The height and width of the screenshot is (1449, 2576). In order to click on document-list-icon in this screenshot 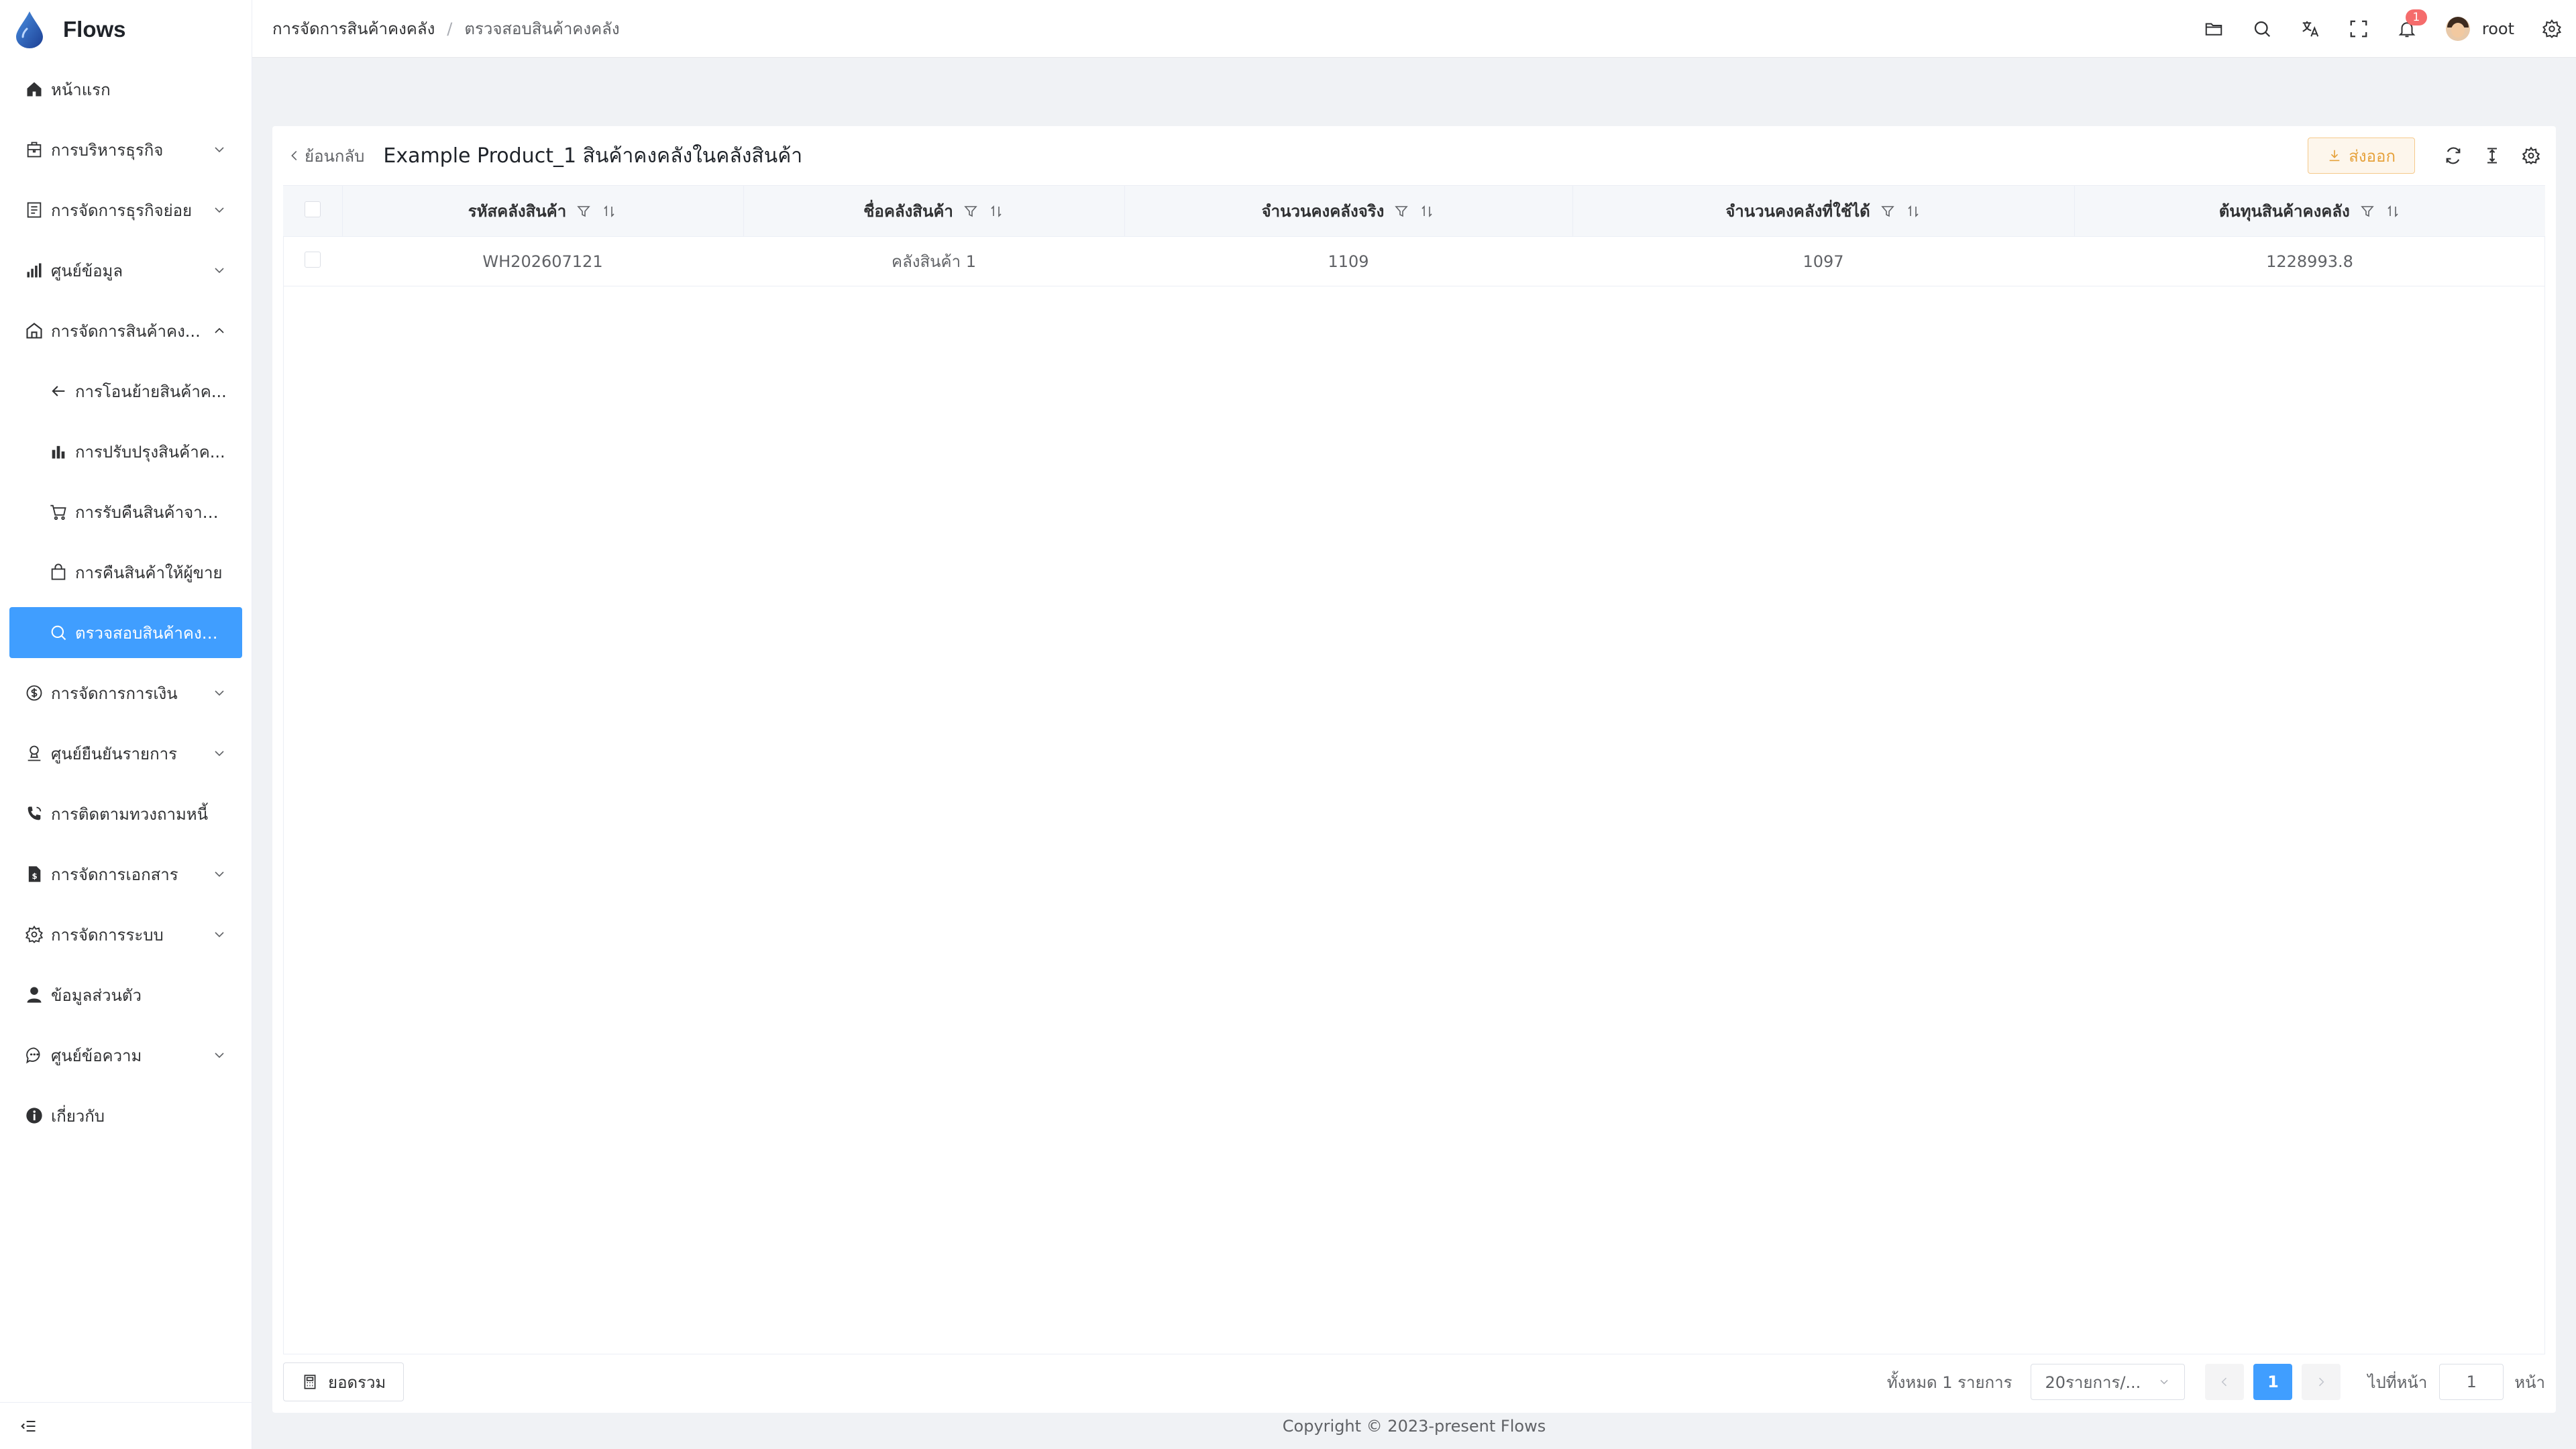, I will do `click(34, 210)`.